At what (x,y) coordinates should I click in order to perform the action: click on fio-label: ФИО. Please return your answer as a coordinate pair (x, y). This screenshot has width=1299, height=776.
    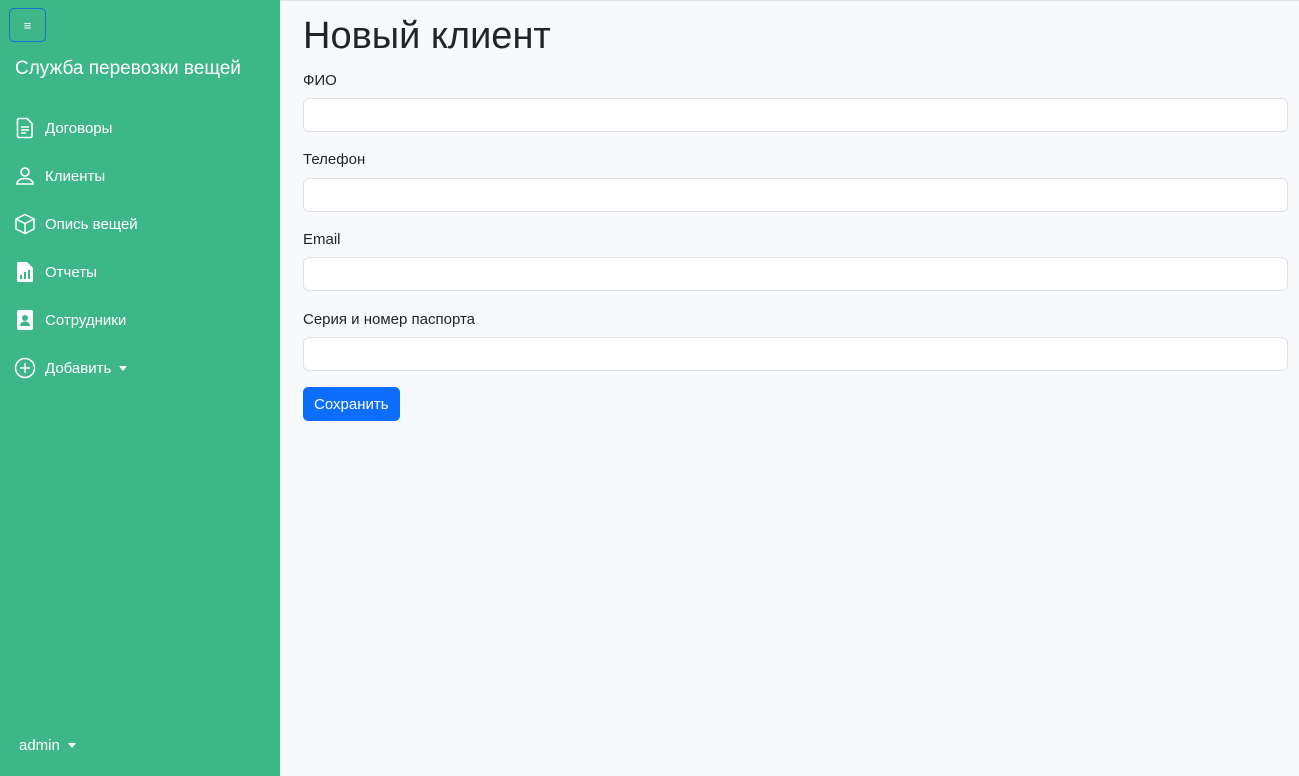
    Looking at the image, I should click on (320, 80).